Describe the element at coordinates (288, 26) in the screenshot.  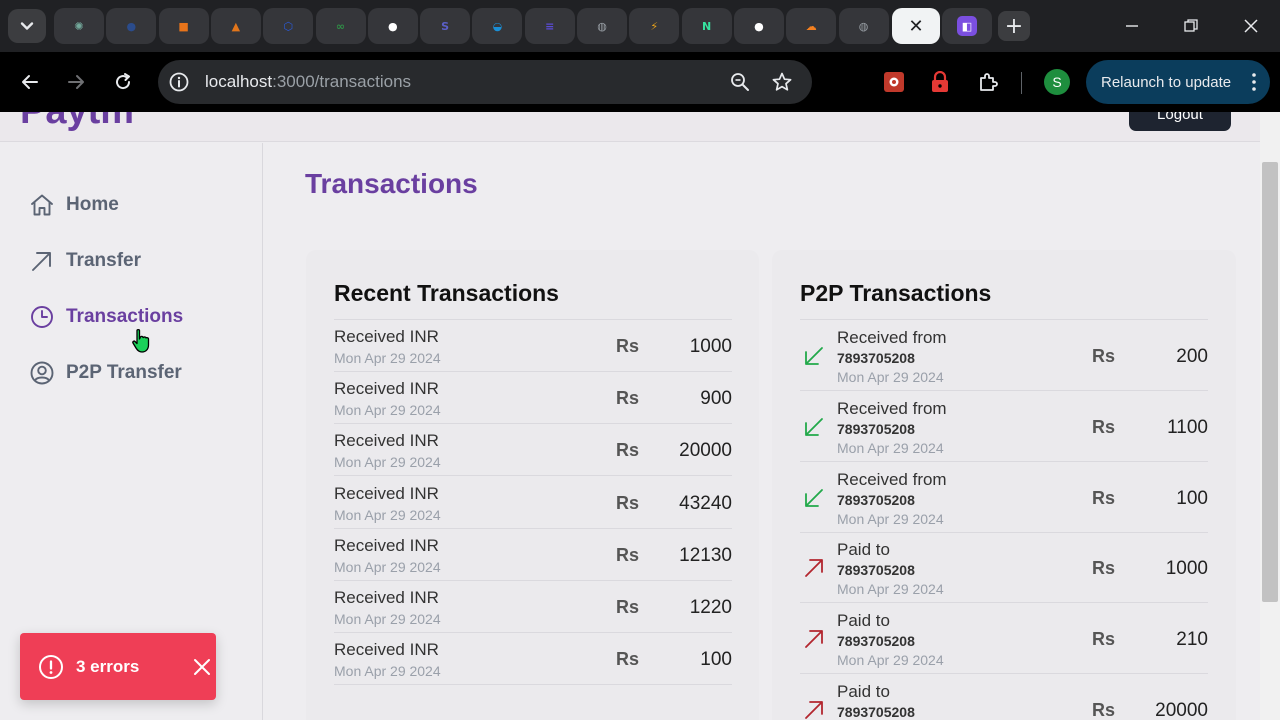
I see `browser-tab: ⬡` at that location.